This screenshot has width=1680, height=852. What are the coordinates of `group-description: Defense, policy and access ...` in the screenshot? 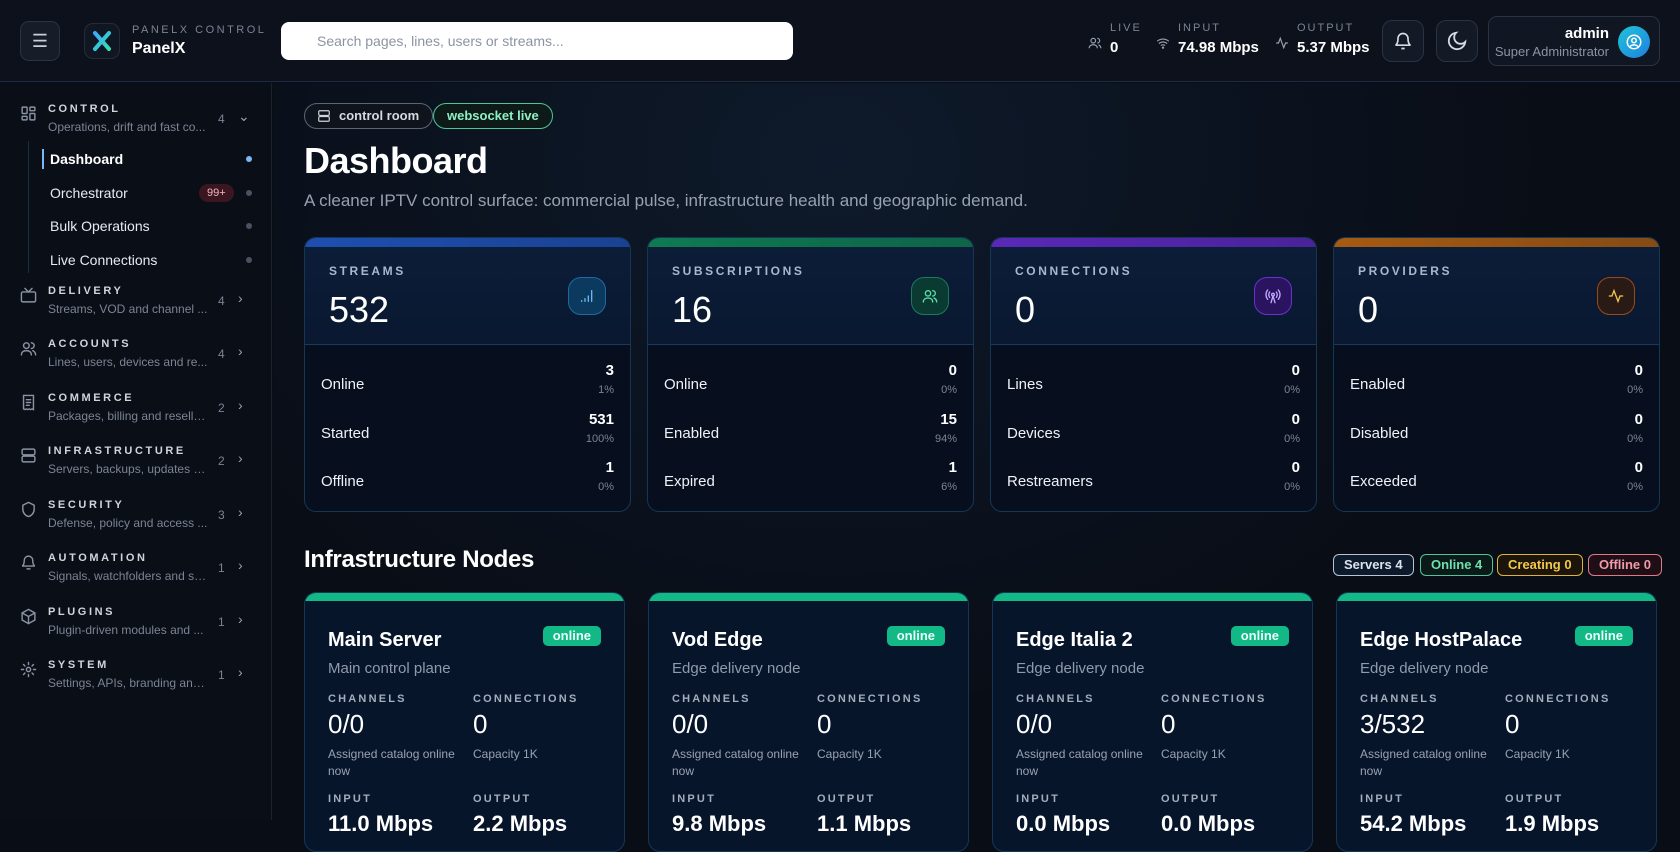 It's located at (128, 523).